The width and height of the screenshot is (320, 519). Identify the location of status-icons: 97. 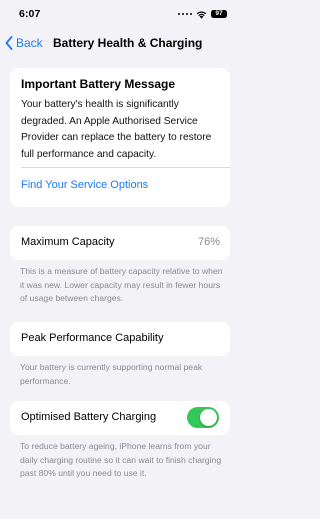
(202, 14).